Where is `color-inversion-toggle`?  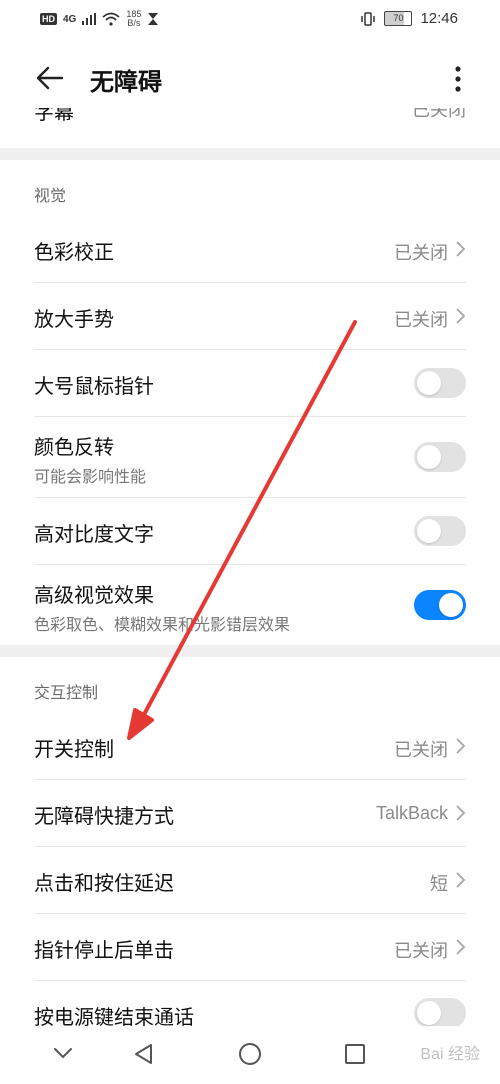
color-inversion-toggle is located at coordinates (440, 457).